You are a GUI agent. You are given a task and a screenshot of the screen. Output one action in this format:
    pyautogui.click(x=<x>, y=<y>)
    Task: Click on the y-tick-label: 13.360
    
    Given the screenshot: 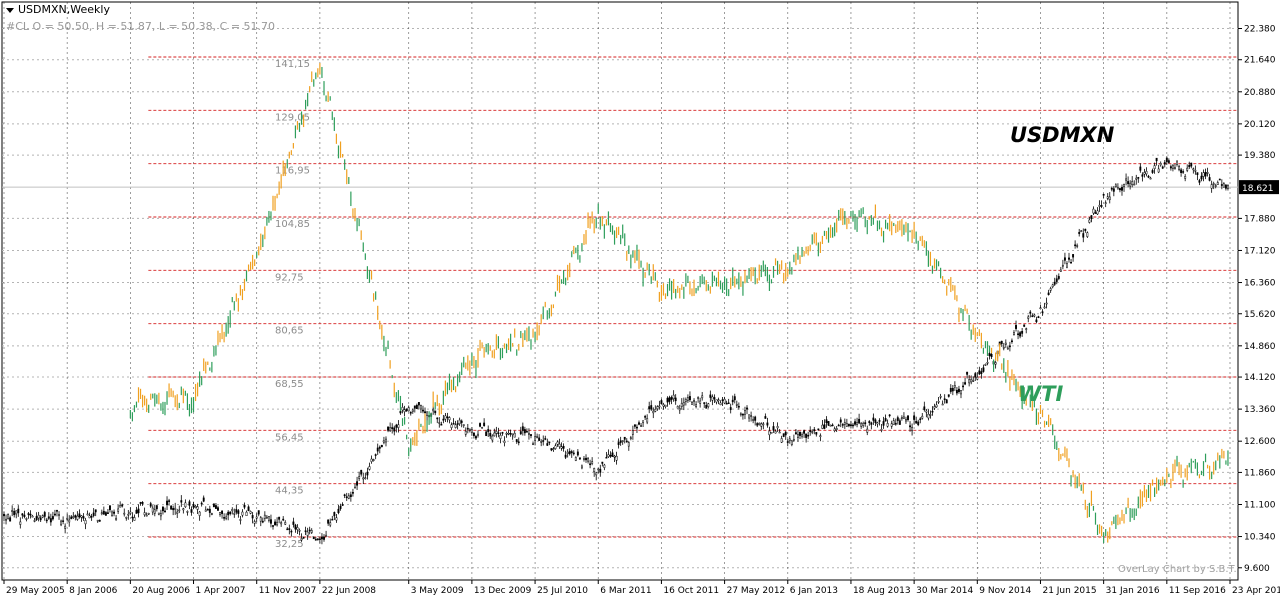 What is the action you would take?
    pyautogui.click(x=1260, y=410)
    